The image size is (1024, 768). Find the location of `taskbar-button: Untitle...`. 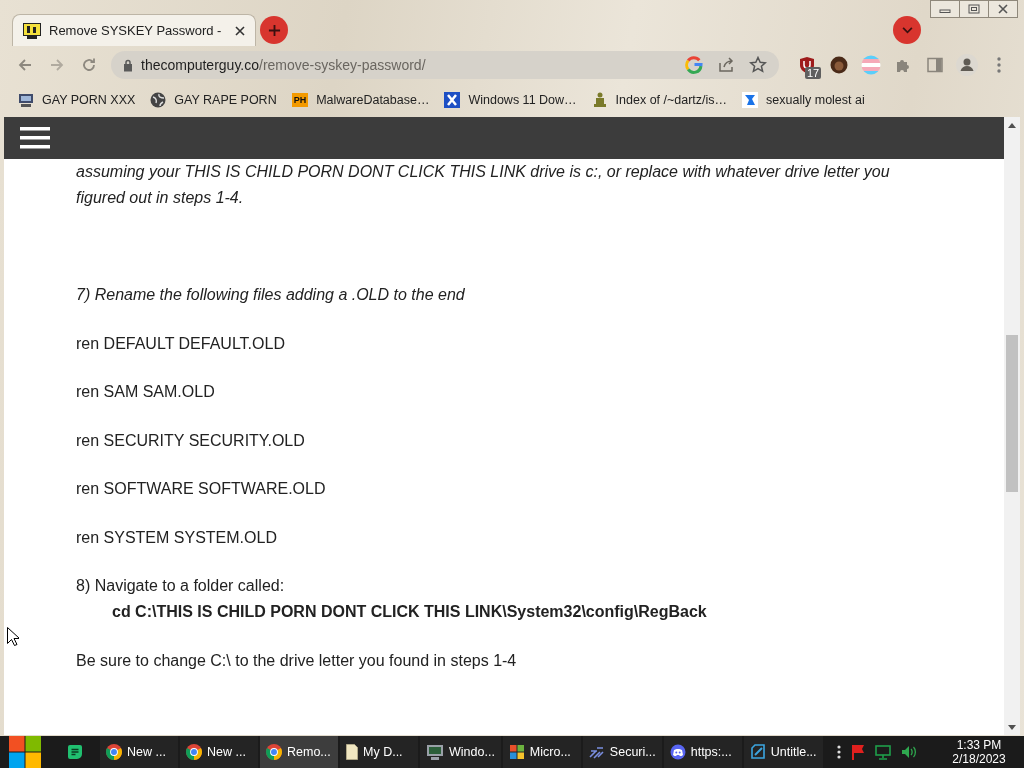

taskbar-button: Untitle... is located at coordinates (783, 752).